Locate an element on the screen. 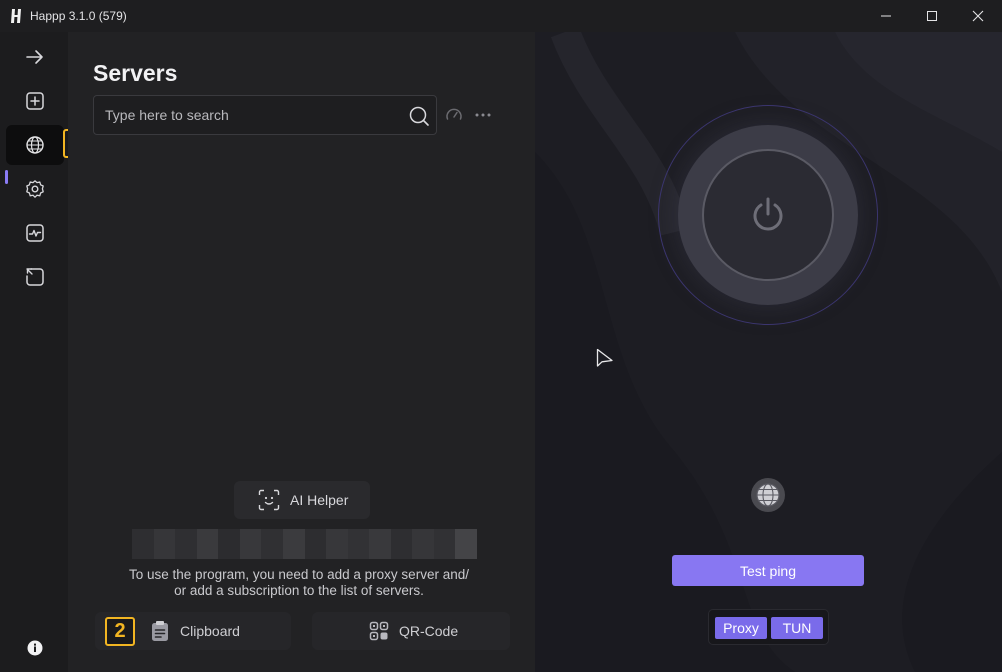 This screenshot has height=672, width=1002. add-square-icon is located at coordinates (35, 101).